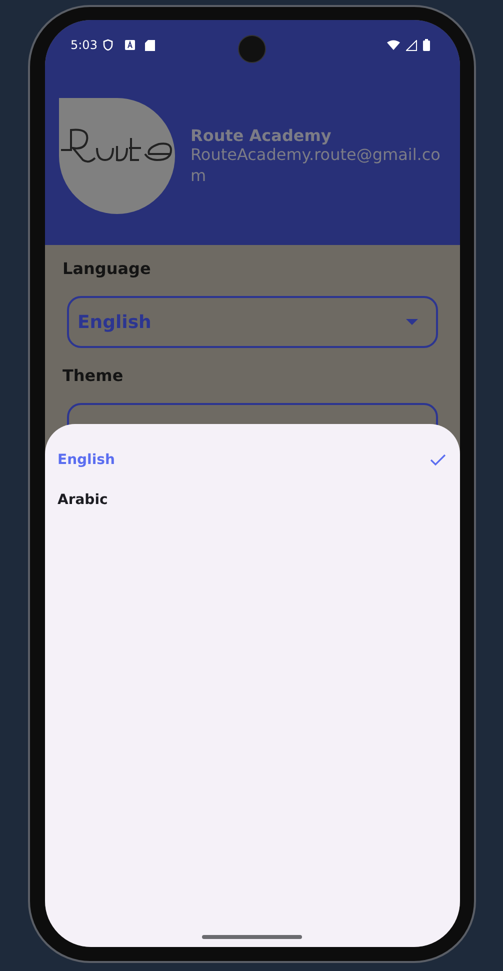 The height and width of the screenshot is (971, 503). What do you see at coordinates (426, 45) in the screenshot?
I see `battery-icon` at bounding box center [426, 45].